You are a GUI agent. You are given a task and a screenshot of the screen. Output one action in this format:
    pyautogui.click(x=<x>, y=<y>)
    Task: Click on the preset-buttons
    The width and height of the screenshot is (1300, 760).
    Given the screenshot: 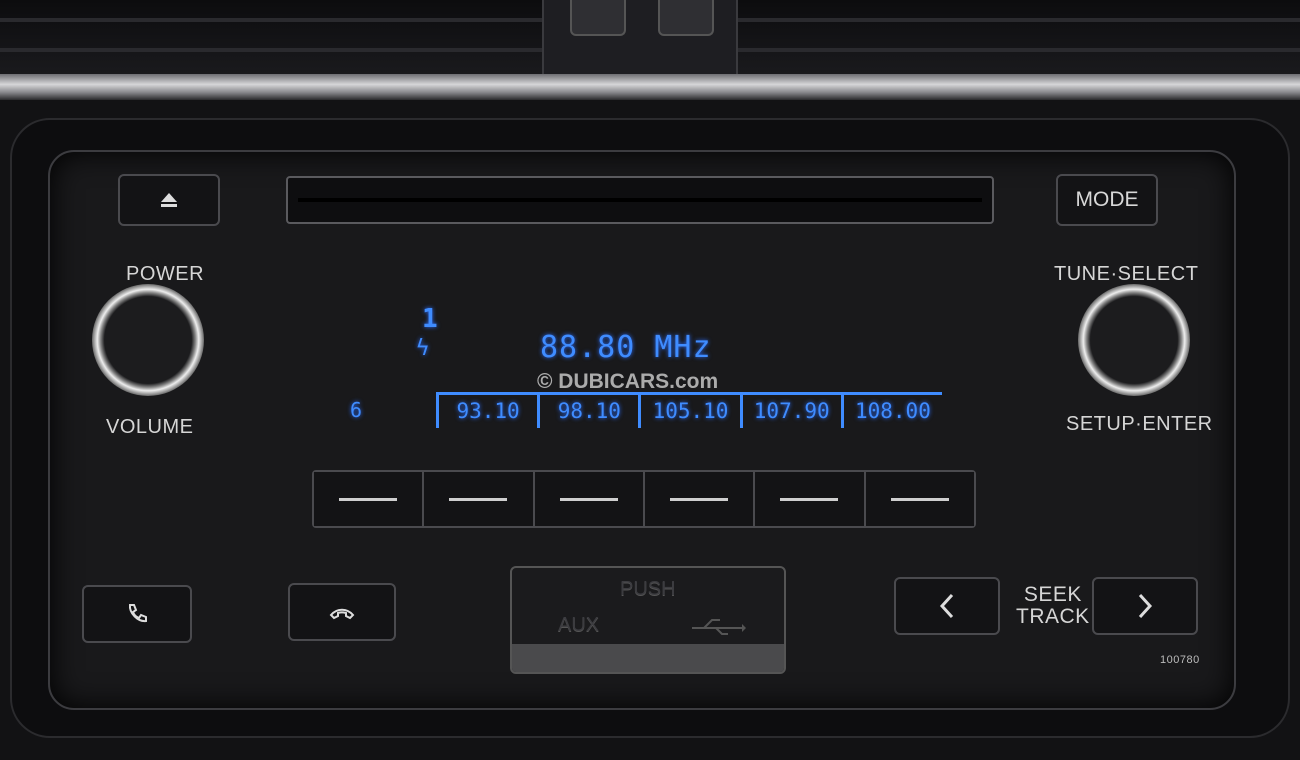 What is the action you would take?
    pyautogui.click(x=644, y=499)
    